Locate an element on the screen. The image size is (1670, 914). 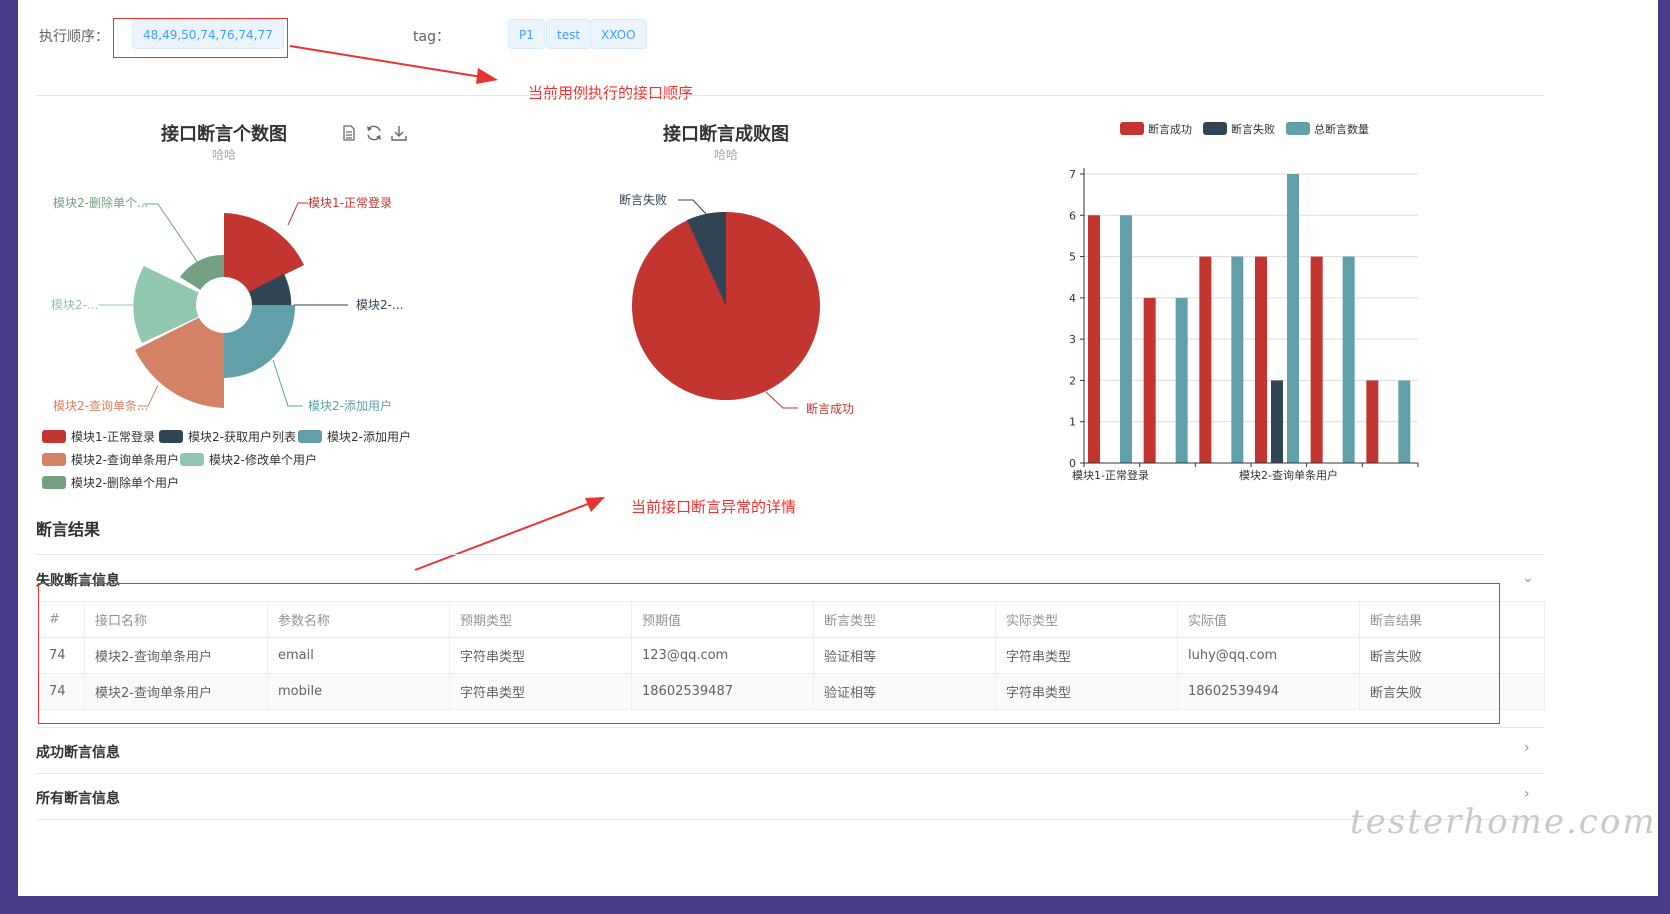
chevron-down-icon: ⌄ is located at coordinates (1529, 578).